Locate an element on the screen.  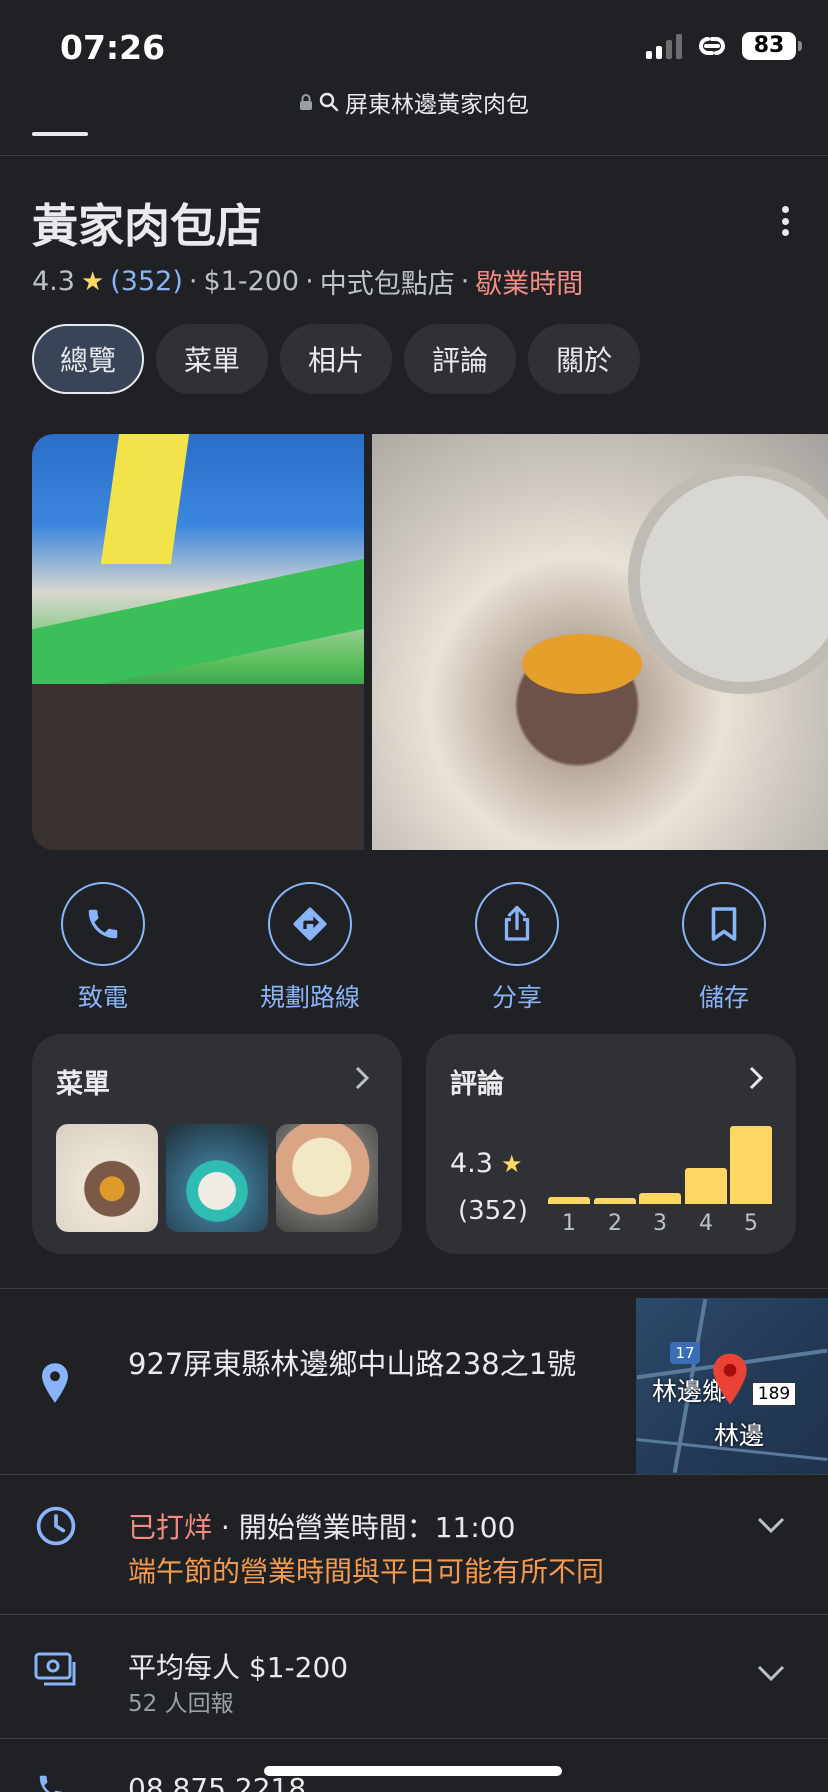
status-time: 07:26 is located at coordinates (113, 47).